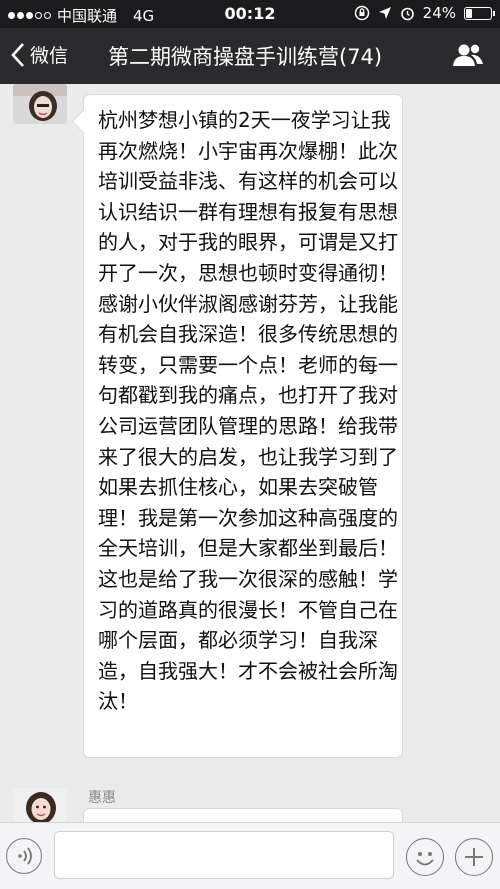 The width and height of the screenshot is (500, 889). Describe the element at coordinates (361, 13) in the screenshot. I see `rotation-lock-icon` at that location.